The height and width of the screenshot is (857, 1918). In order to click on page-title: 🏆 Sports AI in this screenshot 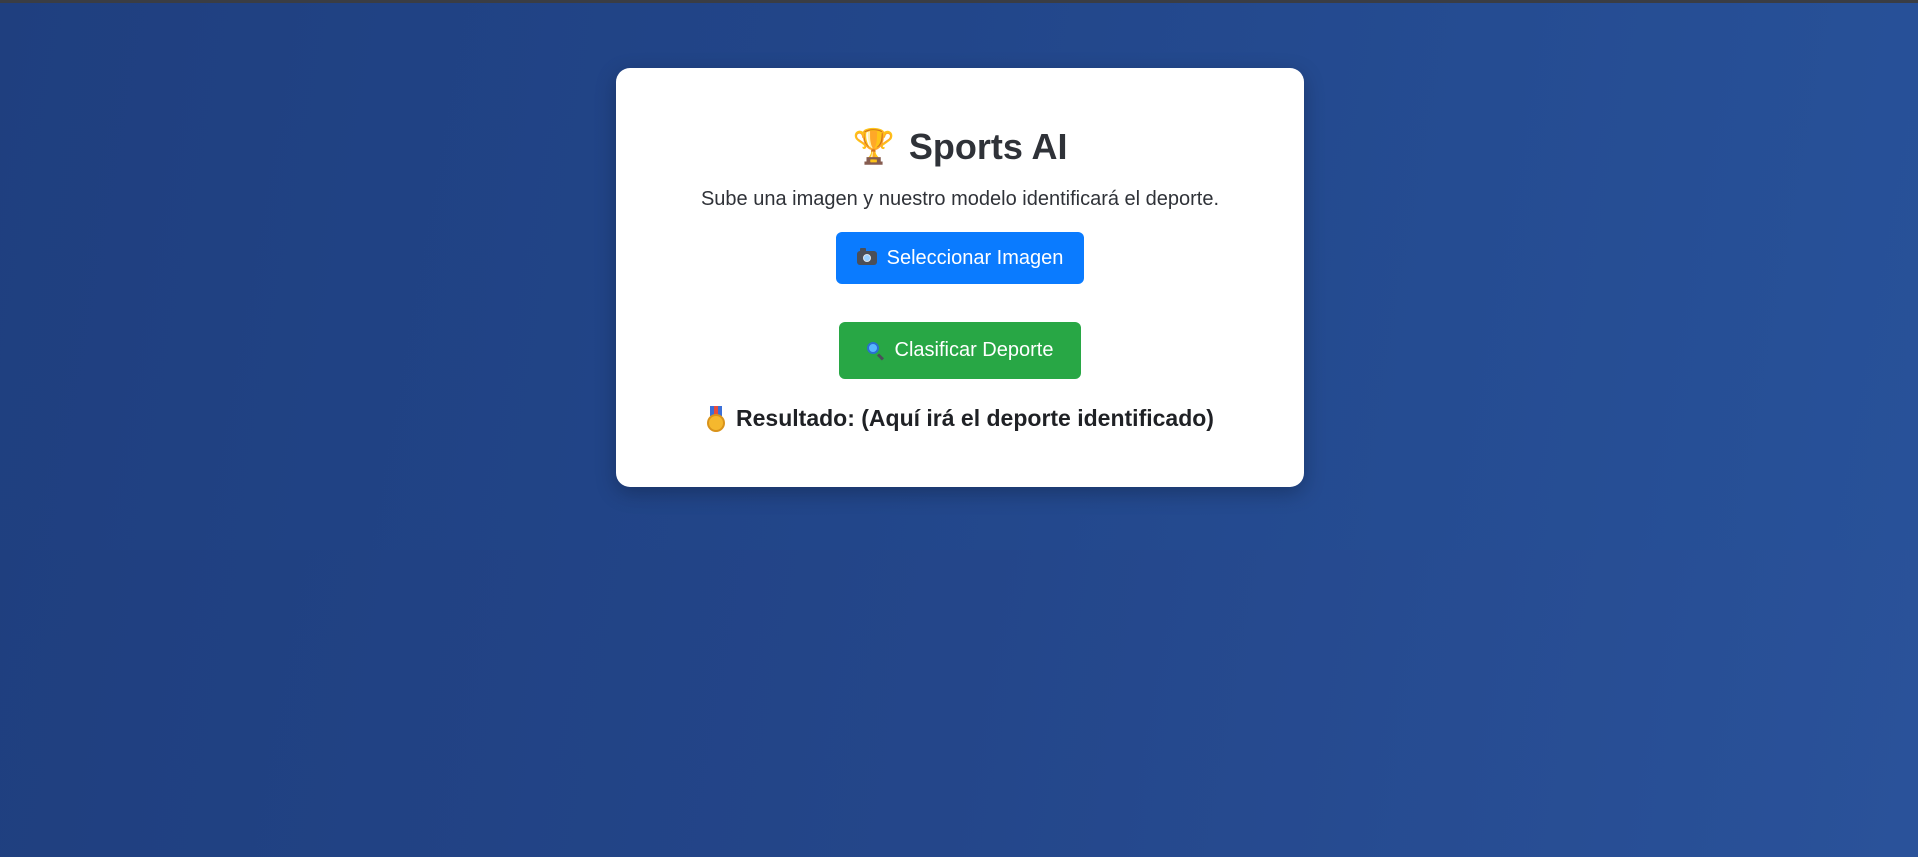, I will do `click(960, 147)`.